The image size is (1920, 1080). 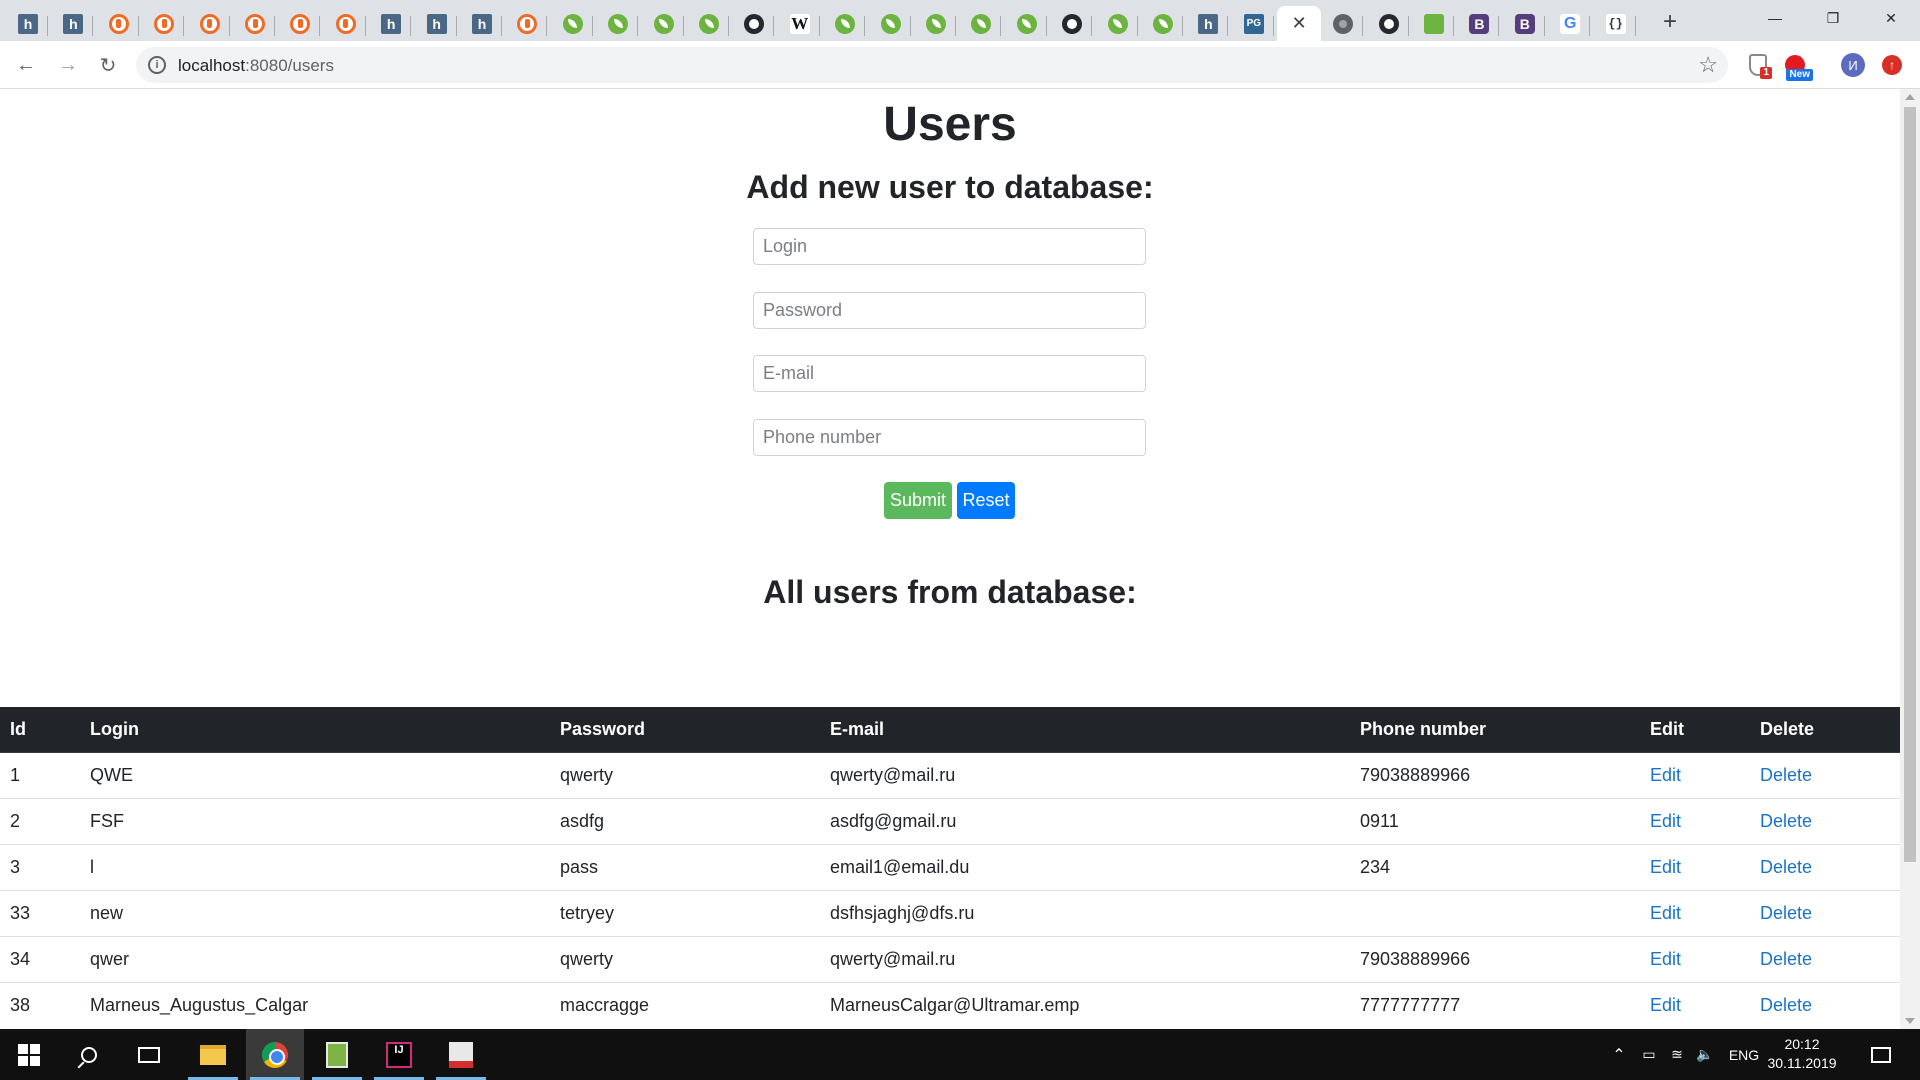 What do you see at coordinates (29, 1054) in the screenshot?
I see `start-button` at bounding box center [29, 1054].